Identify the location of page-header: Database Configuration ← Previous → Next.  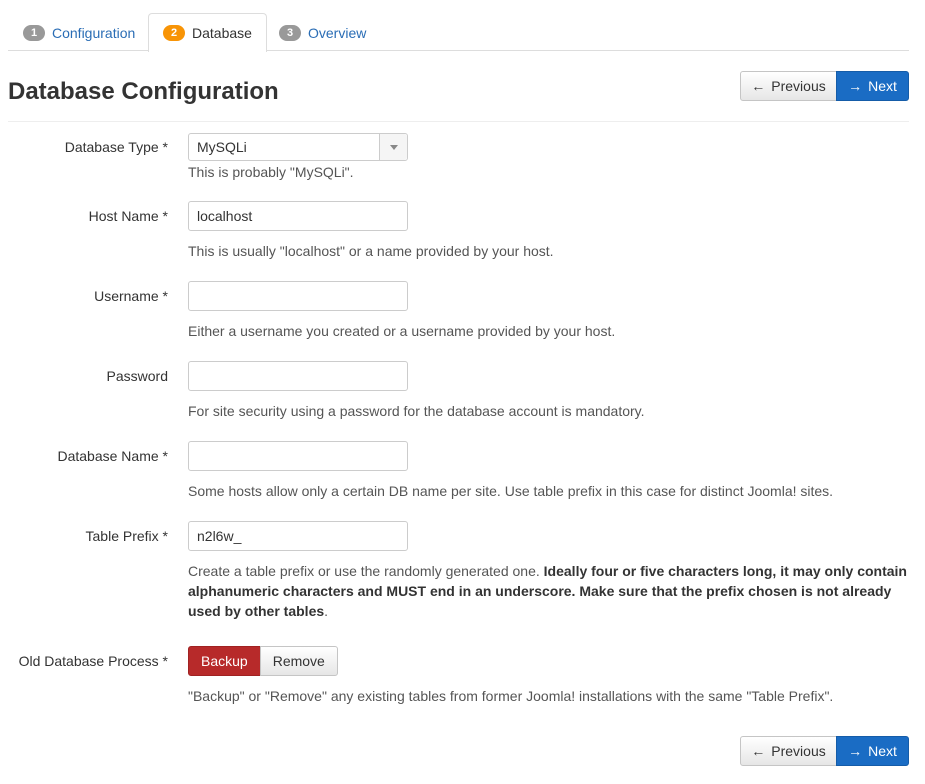
(458, 86).